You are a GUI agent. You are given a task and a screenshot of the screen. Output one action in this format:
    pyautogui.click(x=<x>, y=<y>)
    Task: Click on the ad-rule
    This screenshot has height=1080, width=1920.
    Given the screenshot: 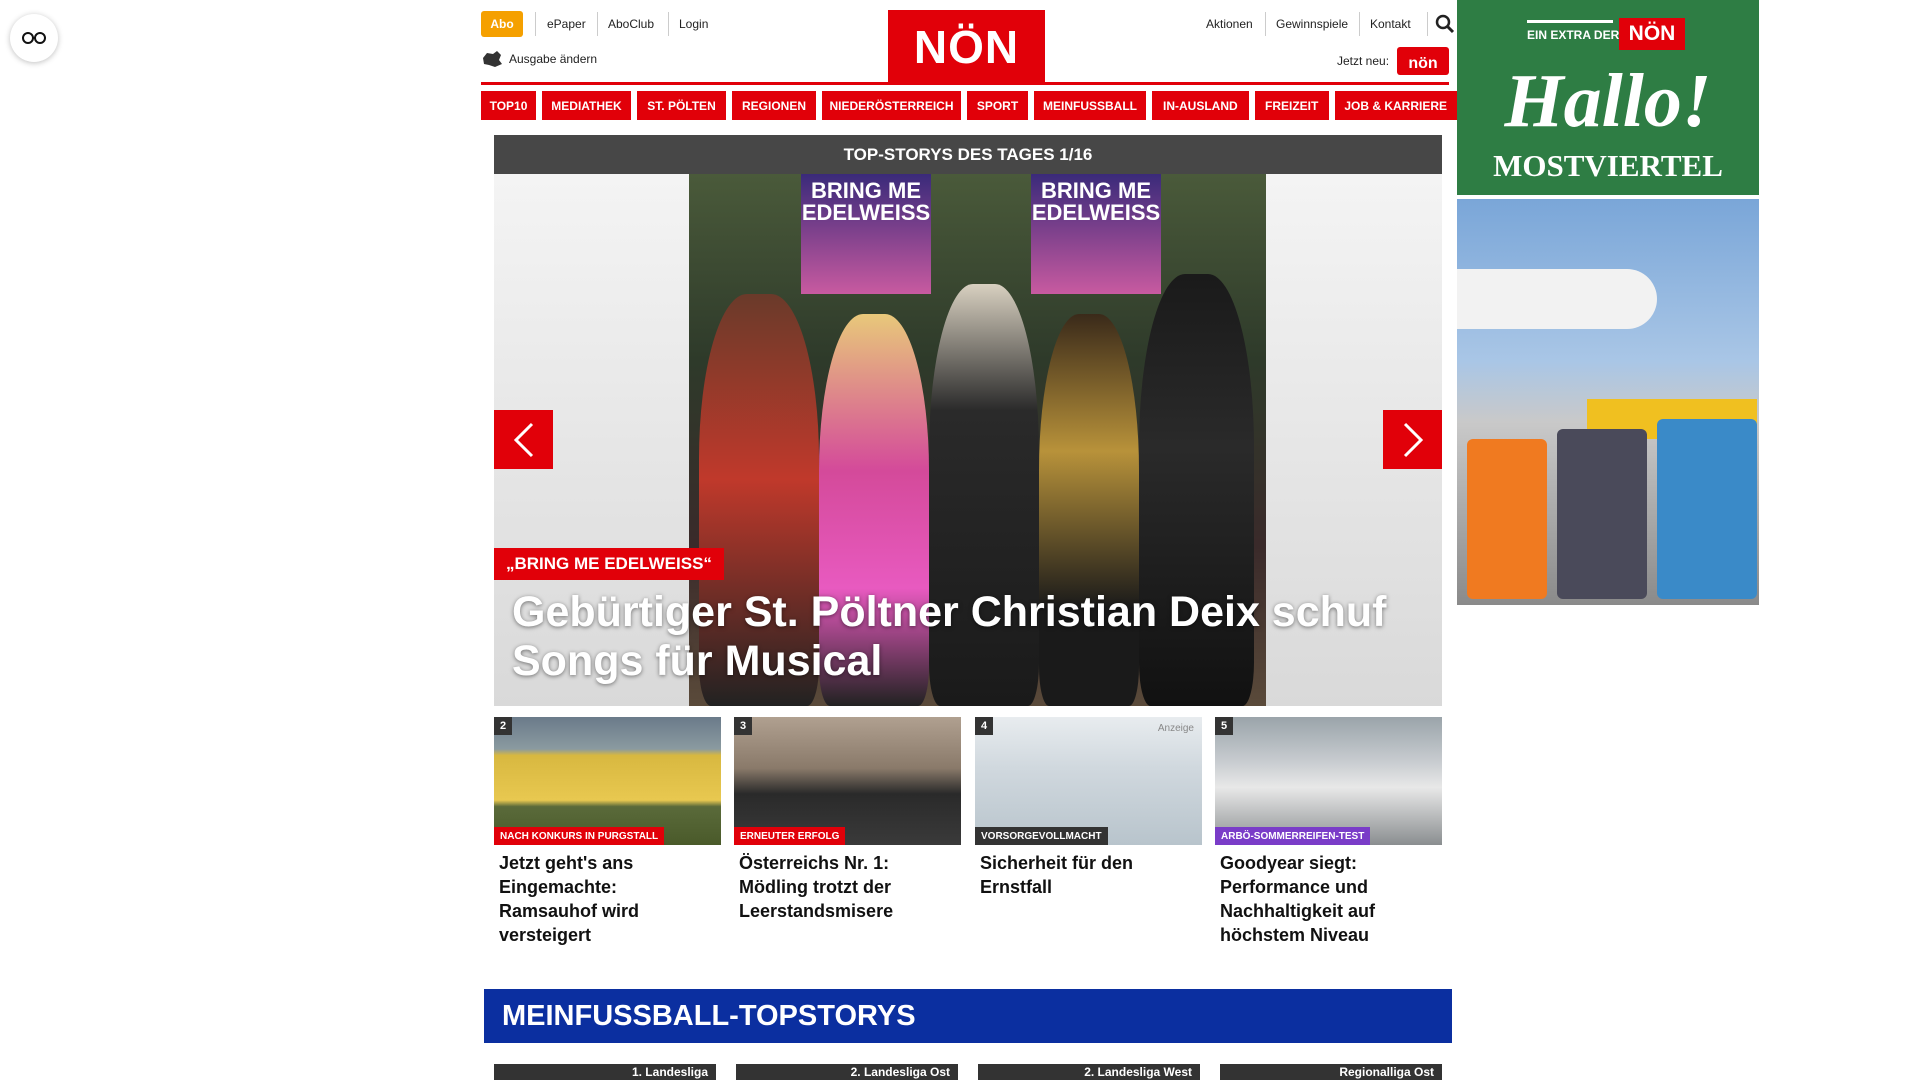 What is the action you would take?
    pyautogui.click(x=1570, y=21)
    